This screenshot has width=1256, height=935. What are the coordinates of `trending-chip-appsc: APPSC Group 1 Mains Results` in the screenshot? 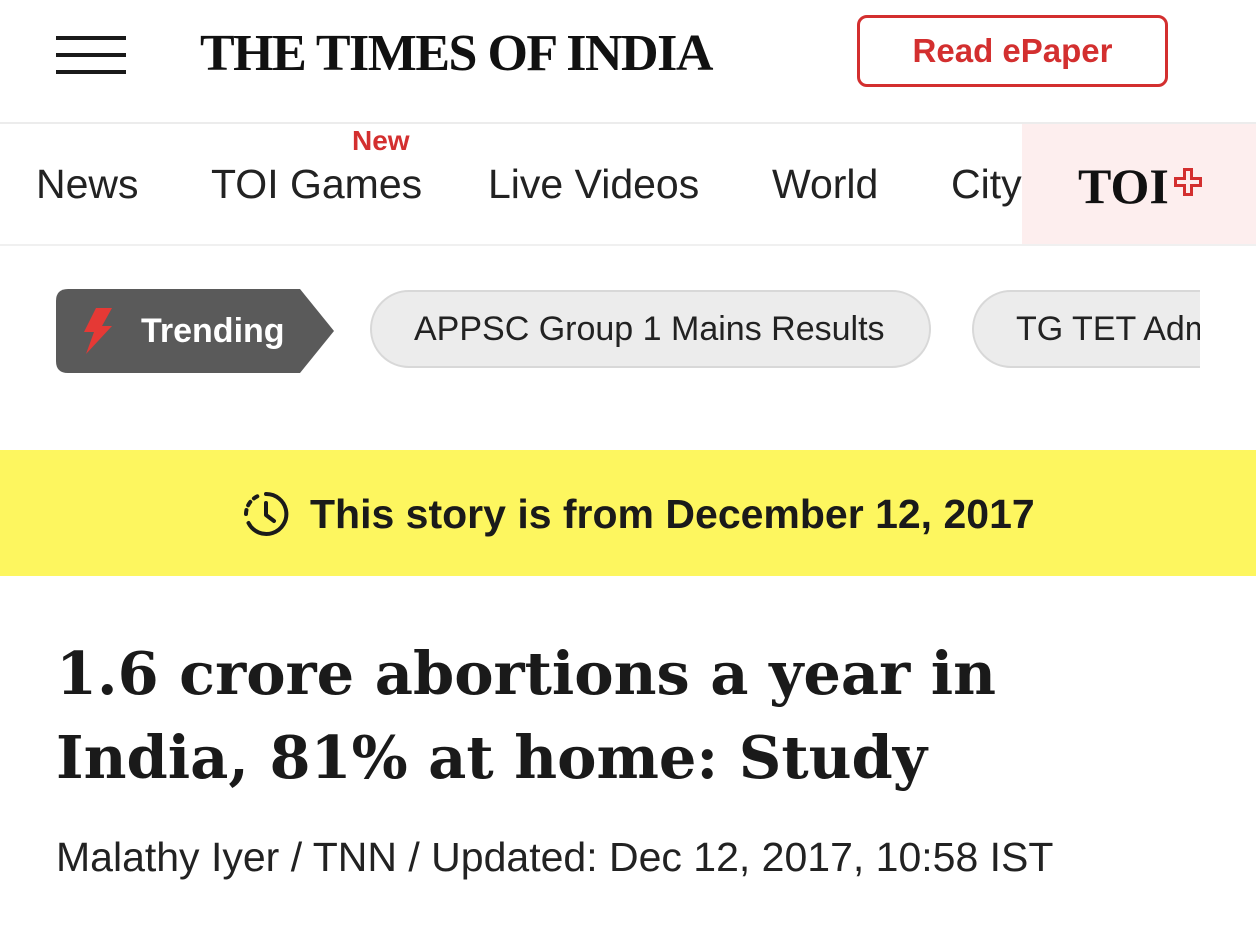 It's located at (650, 329).